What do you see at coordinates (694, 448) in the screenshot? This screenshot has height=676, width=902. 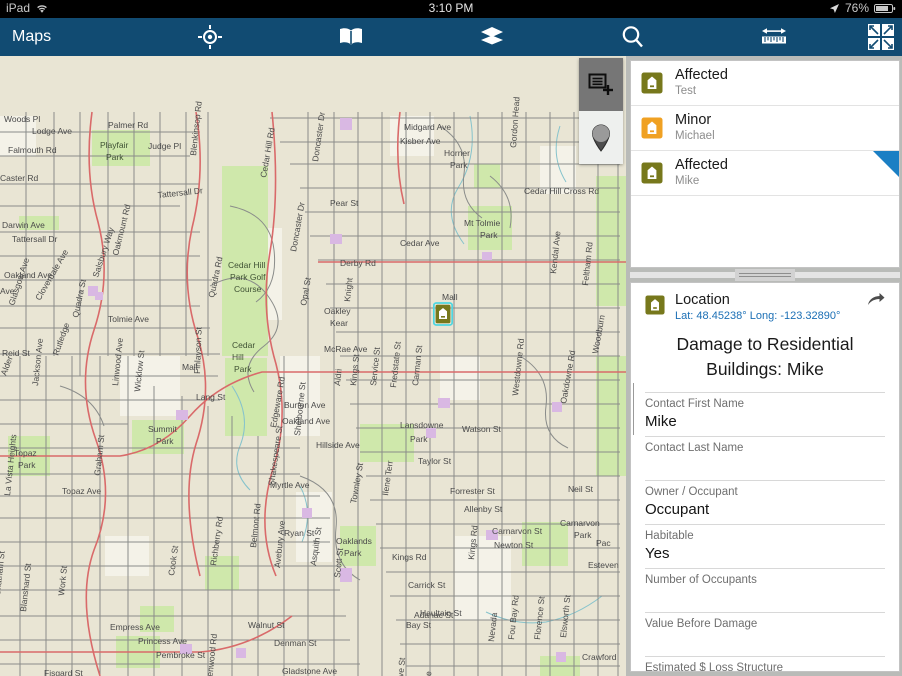 I see `field-label: Contact Last Name` at bounding box center [694, 448].